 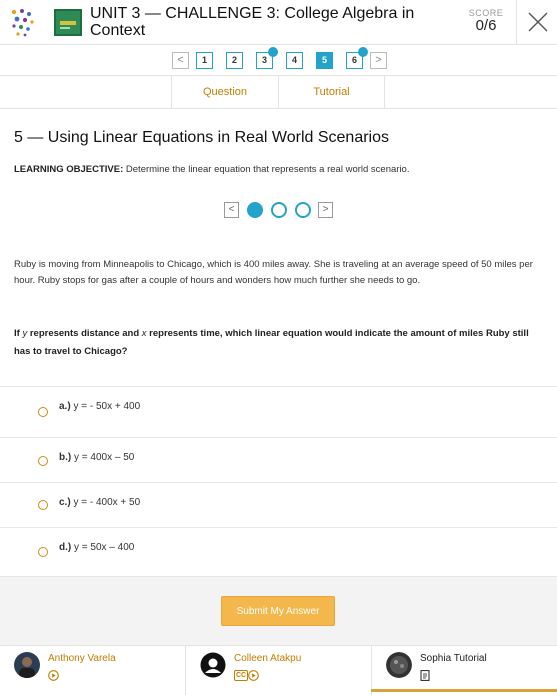 What do you see at coordinates (264, 60) in the screenshot?
I see `pager-page-label: 3` at bounding box center [264, 60].